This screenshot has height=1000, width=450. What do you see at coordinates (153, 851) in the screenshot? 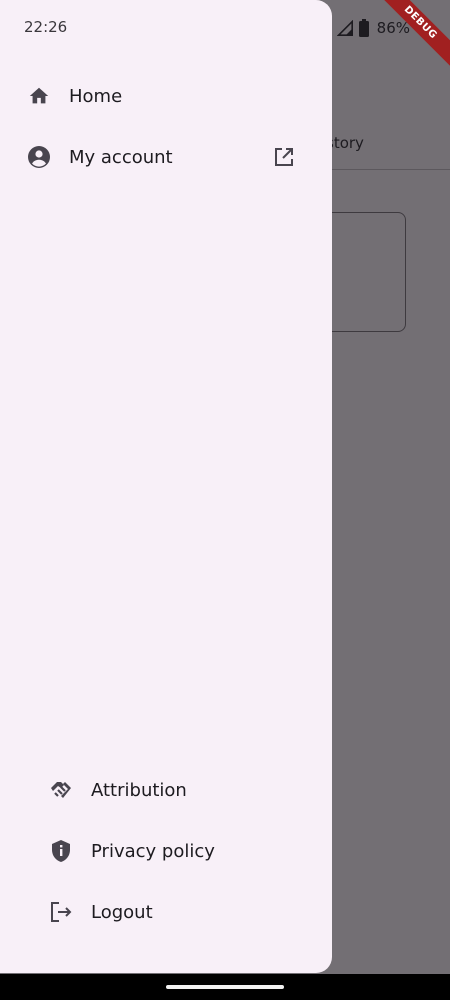
I see `drawer-item-label: Privacy policy` at bounding box center [153, 851].